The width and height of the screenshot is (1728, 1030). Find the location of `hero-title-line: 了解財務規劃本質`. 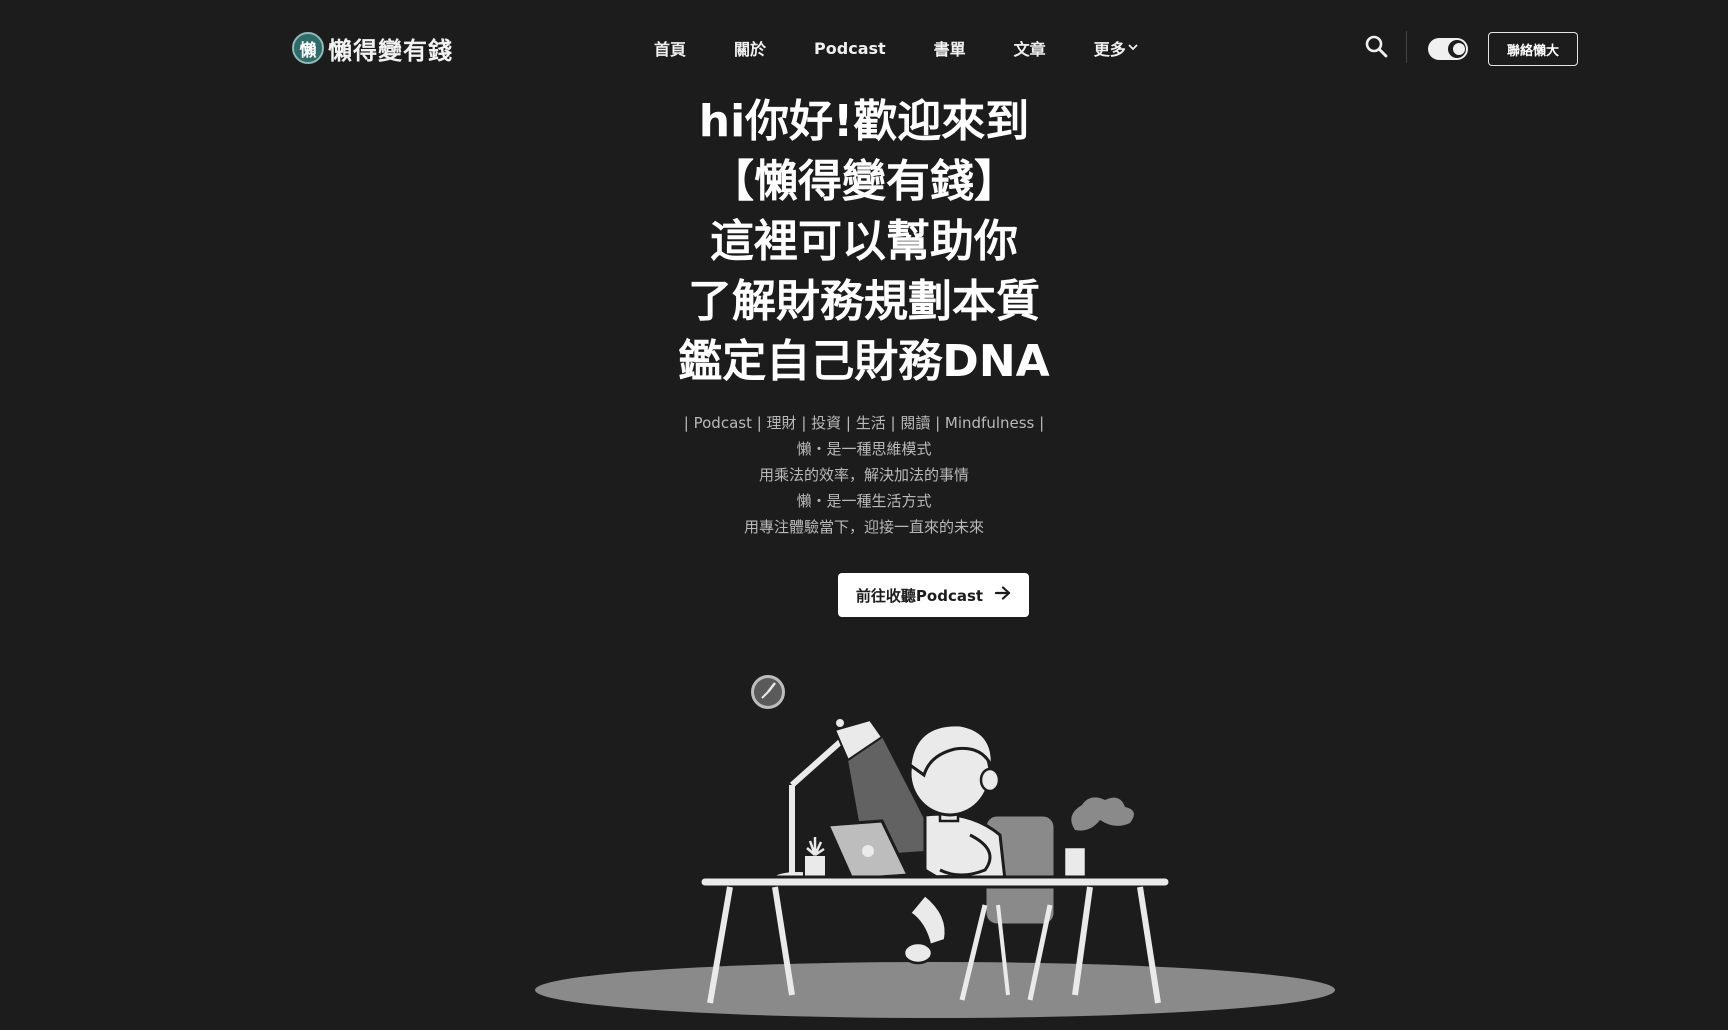

hero-title-line: 了解財務規劃本質 is located at coordinates (864, 301).